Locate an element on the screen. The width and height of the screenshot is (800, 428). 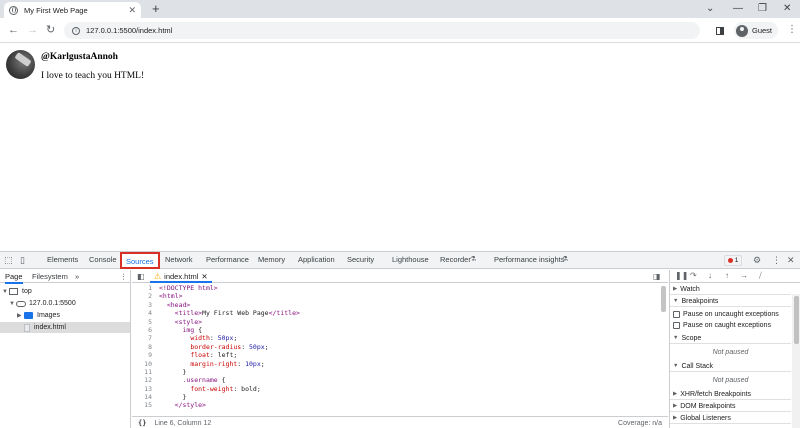
tab-performance-insights: Performance insights is located at coordinates (529, 259).